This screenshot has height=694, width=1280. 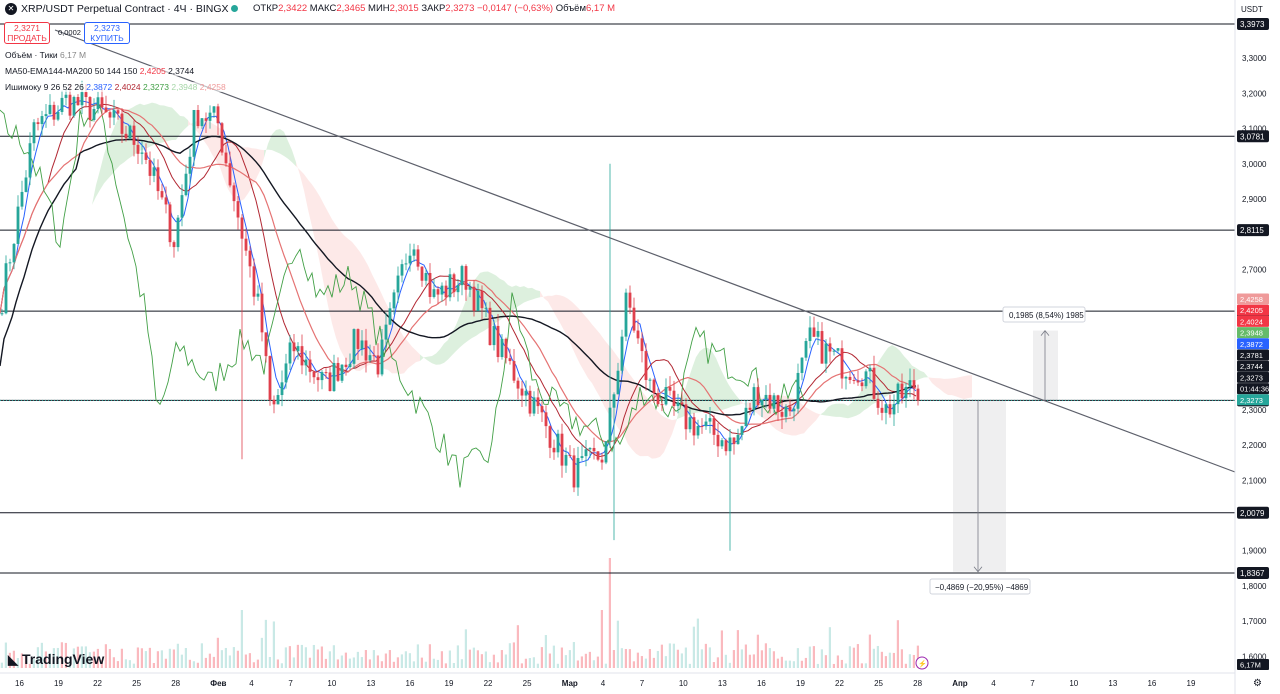 I want to click on currency-selector: USDT, so click(x=1252, y=9).